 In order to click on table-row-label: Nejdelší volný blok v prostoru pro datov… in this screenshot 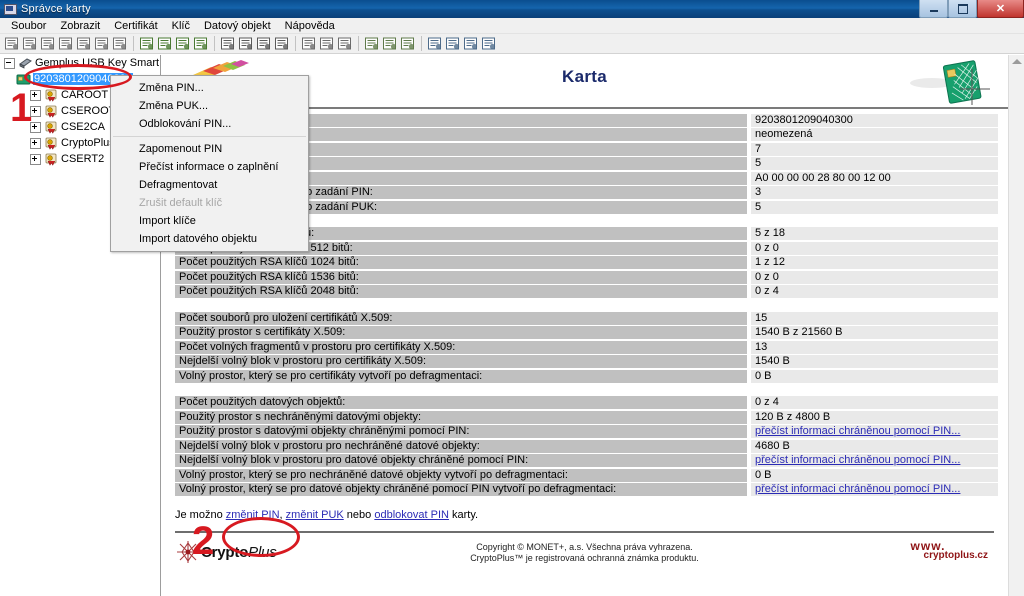, I will do `click(461, 461)`.